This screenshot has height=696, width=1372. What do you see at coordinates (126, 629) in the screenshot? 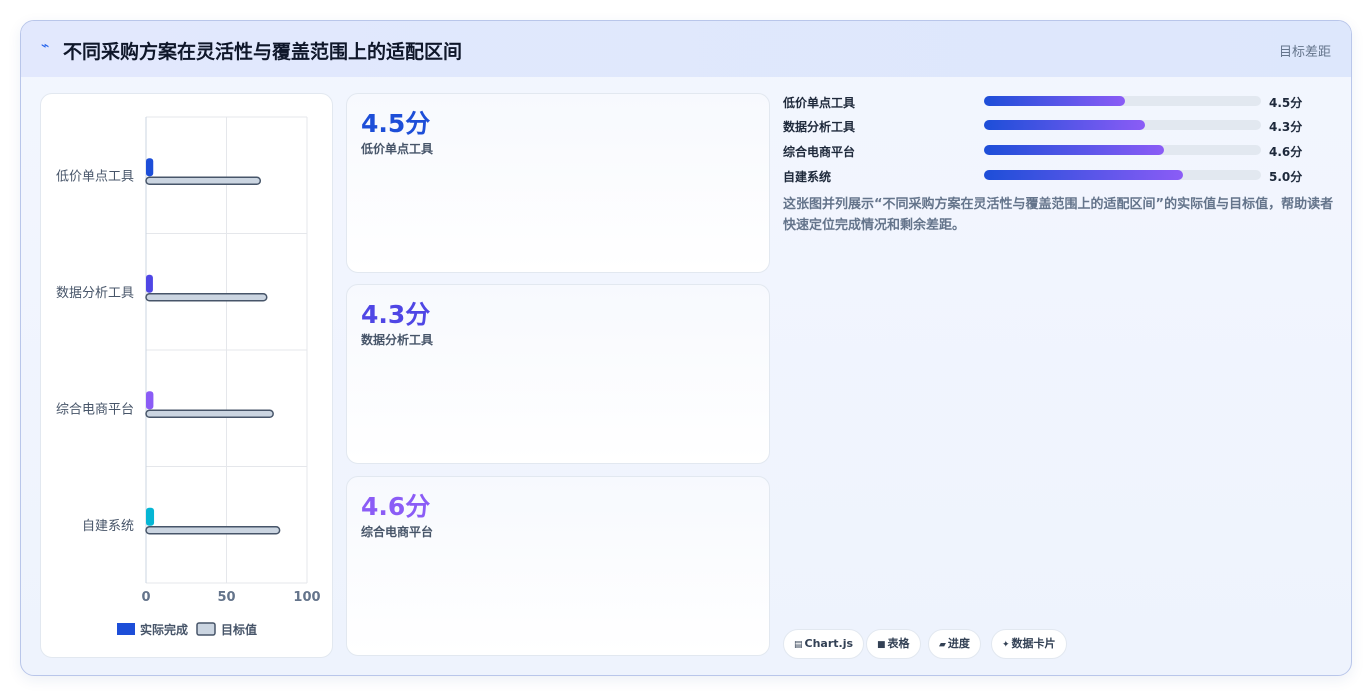
I see `legend-swatch-actual` at bounding box center [126, 629].